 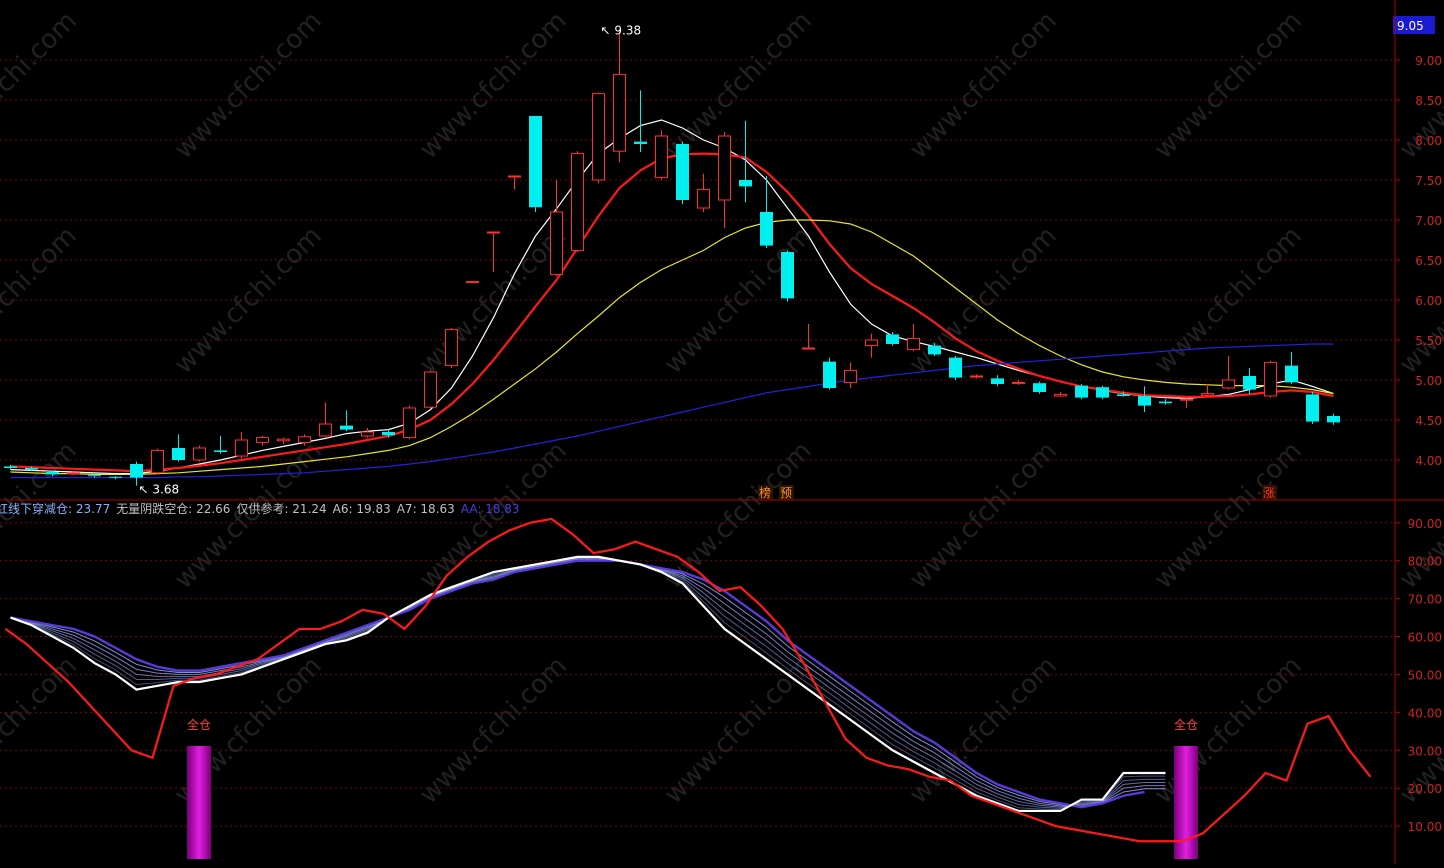 What do you see at coordinates (1428, 261) in the screenshot?
I see `price-tick-label: 6.50` at bounding box center [1428, 261].